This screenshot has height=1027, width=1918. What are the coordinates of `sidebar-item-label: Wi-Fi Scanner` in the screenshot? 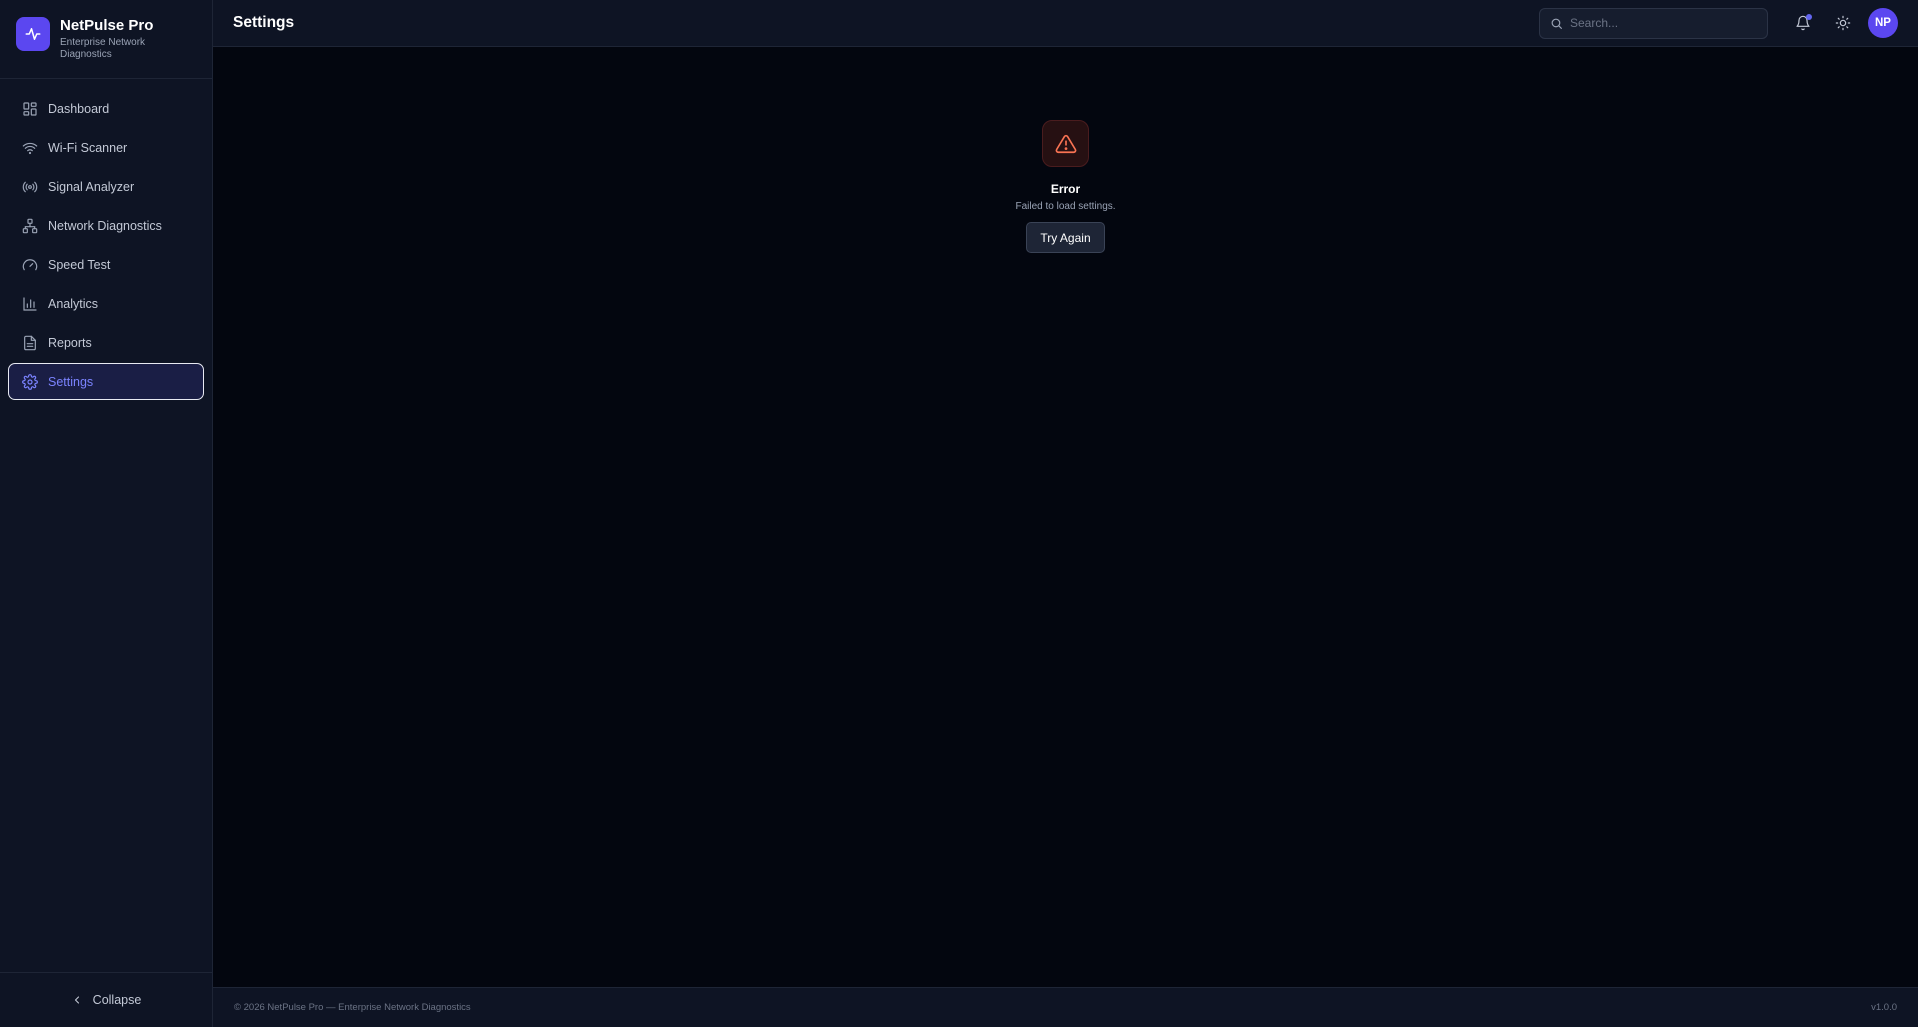 It's located at (88, 147).